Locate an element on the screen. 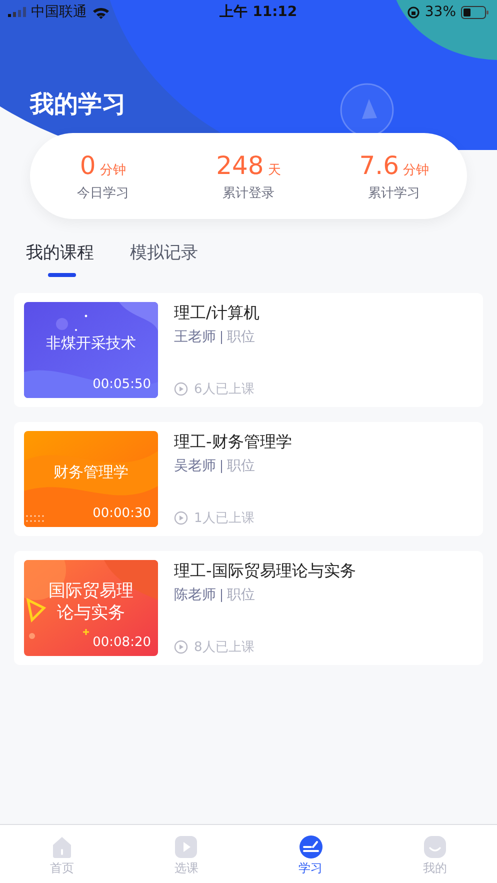  signal-icon is located at coordinates (17, 12).